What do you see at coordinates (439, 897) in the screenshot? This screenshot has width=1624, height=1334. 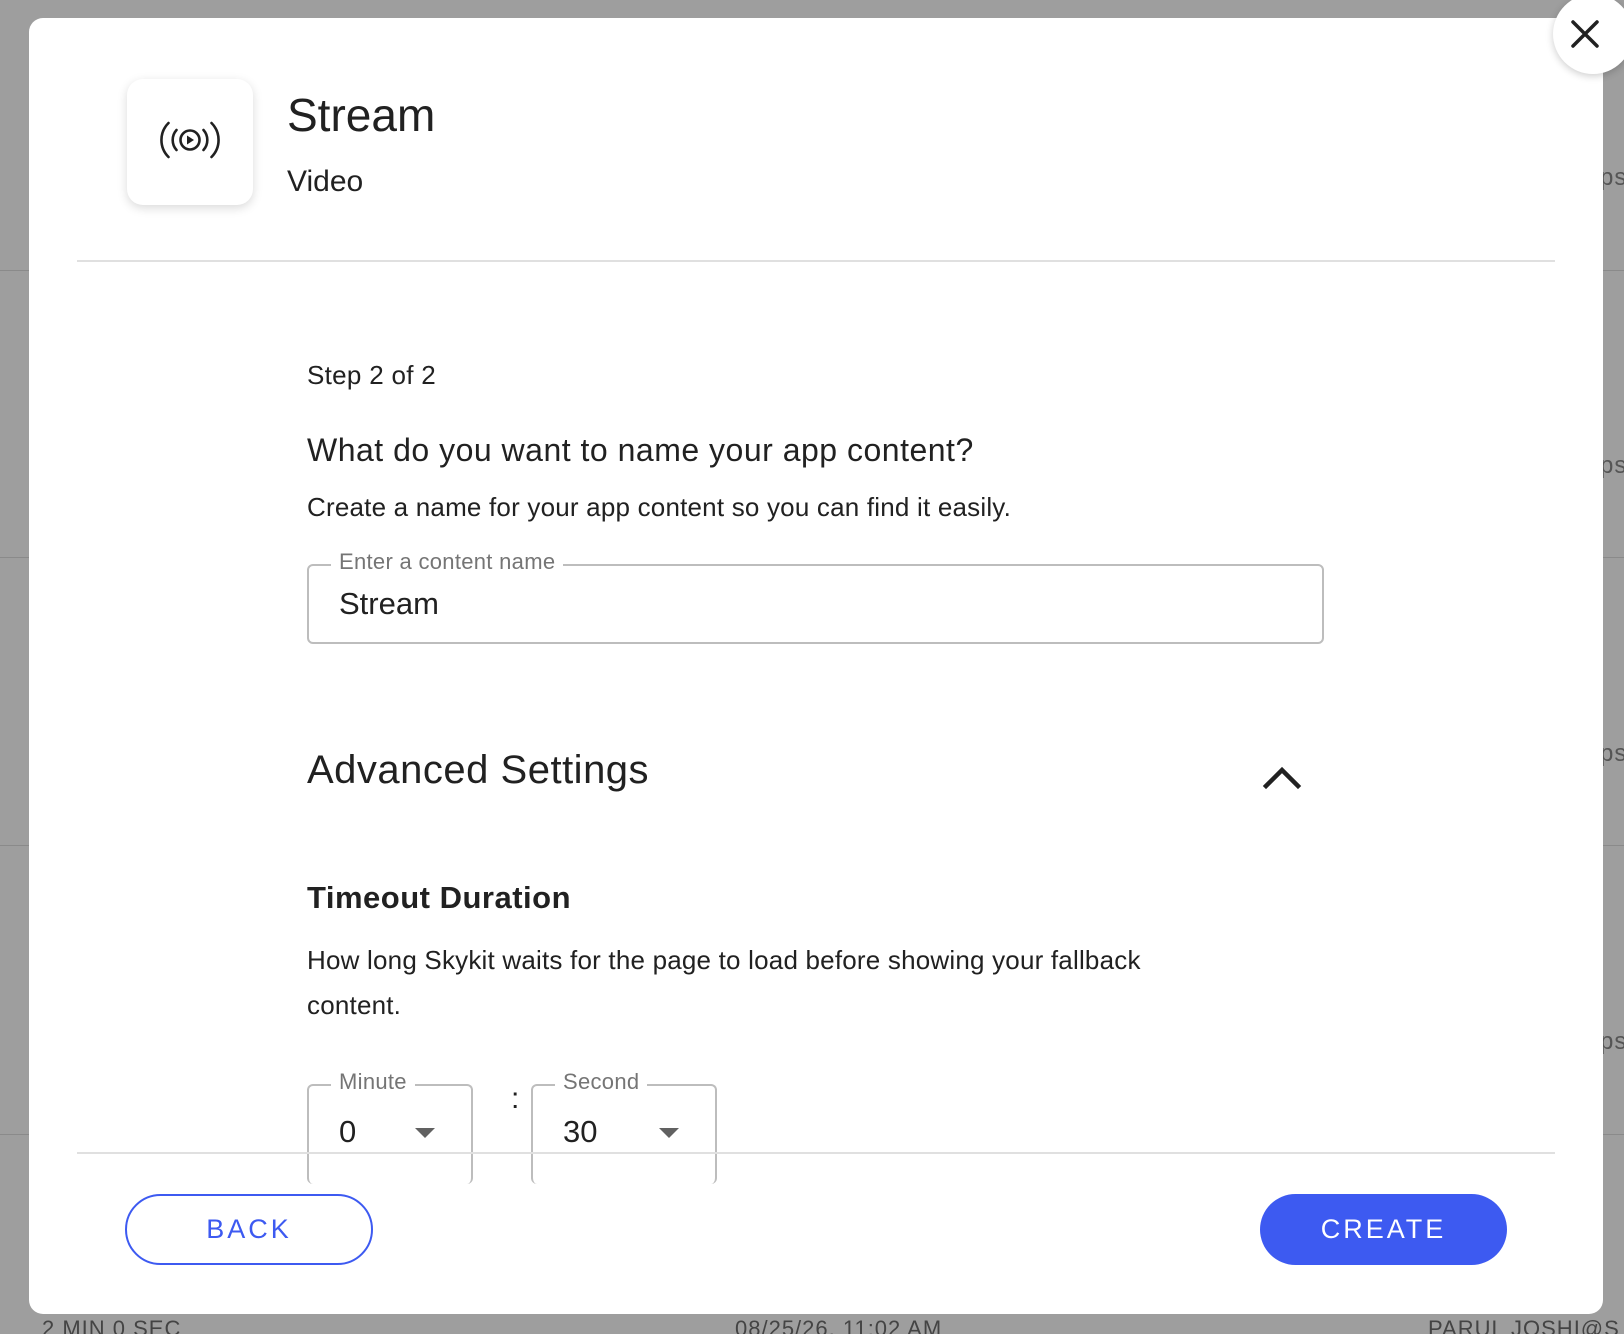 I see `timeout-duration-title: Timeout Duration` at bounding box center [439, 897].